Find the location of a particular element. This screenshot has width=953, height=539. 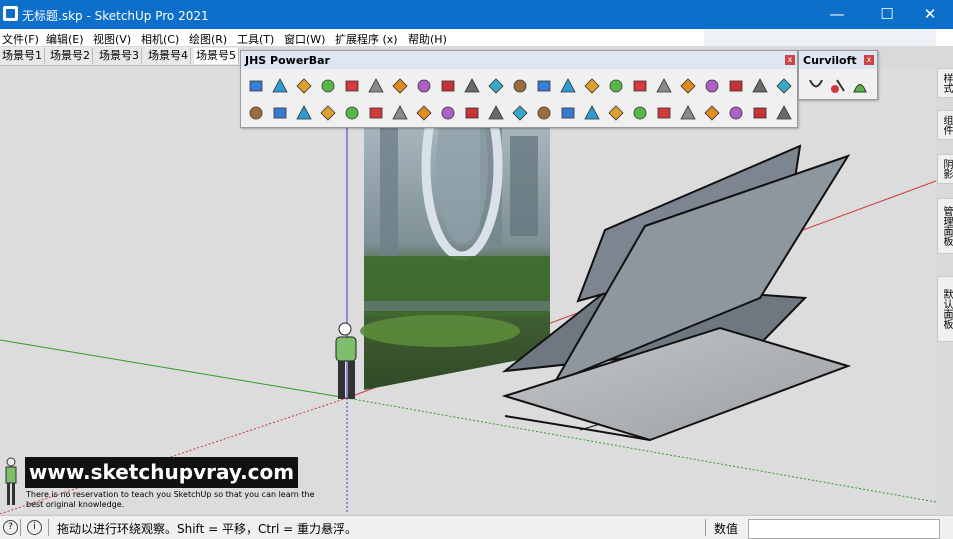

powerbar-tool-21-icon is located at coordinates (736, 86).